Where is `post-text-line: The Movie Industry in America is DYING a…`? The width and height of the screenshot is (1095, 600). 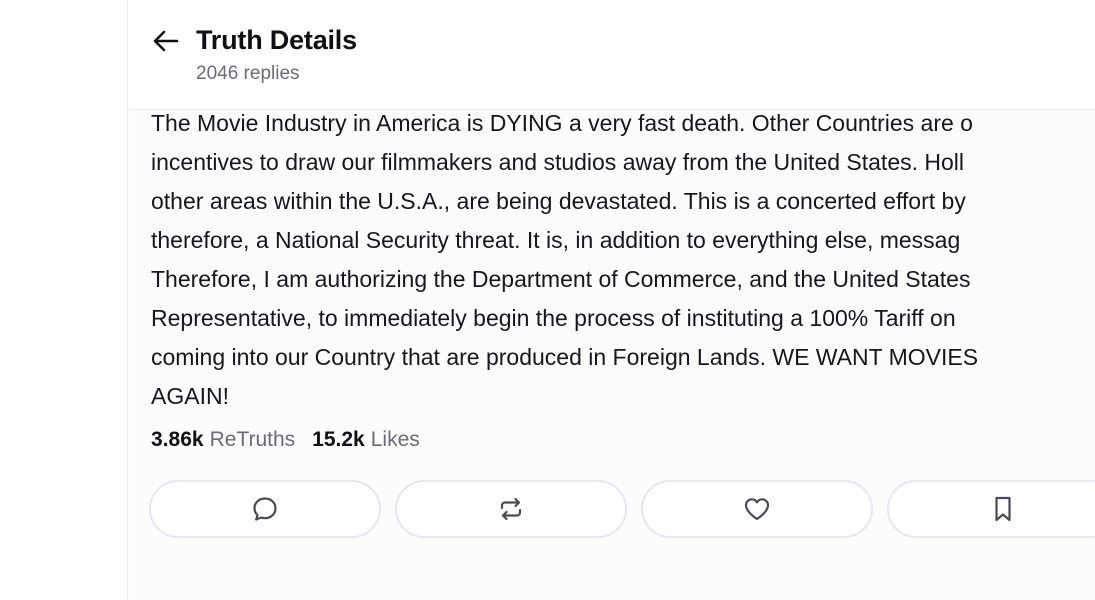 post-text-line: The Movie Industry in America is DYING a… is located at coordinates (562, 123).